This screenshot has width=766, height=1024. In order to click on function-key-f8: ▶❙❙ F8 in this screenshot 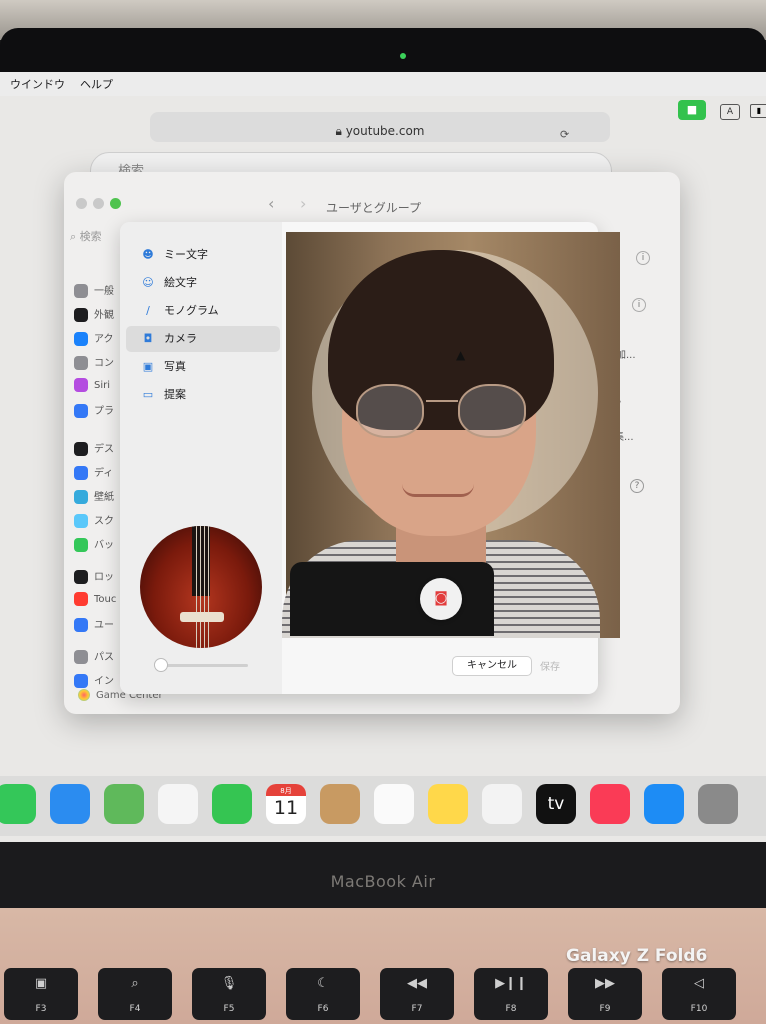, I will do `click(511, 994)`.